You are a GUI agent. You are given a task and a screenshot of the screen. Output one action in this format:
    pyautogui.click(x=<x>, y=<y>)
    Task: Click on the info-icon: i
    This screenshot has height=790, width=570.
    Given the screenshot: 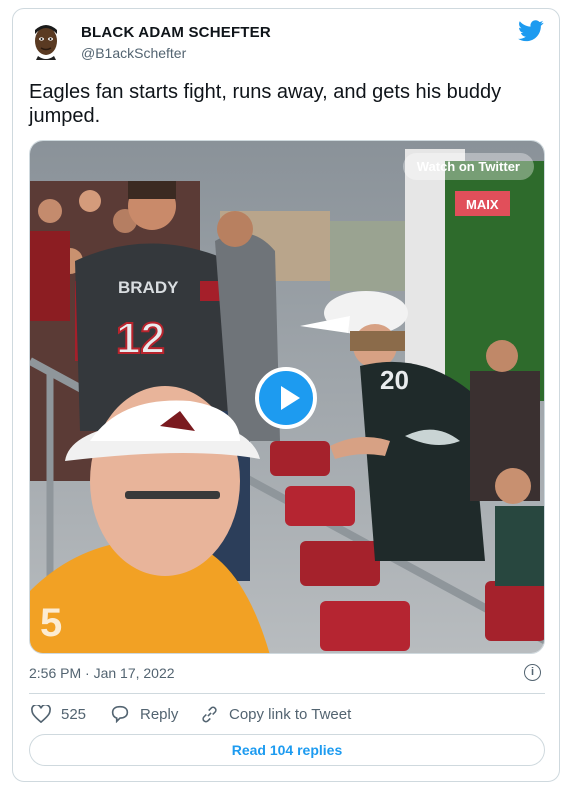 What is the action you would take?
    pyautogui.click(x=532, y=672)
    